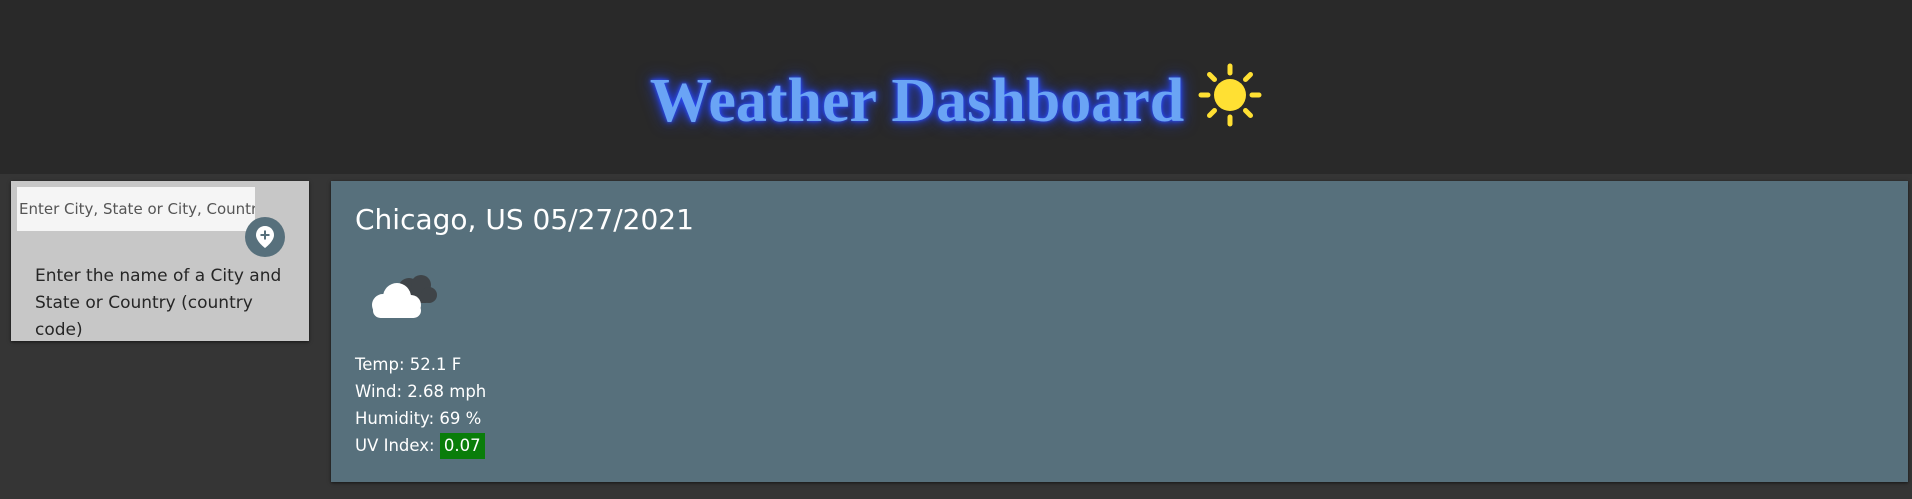  What do you see at coordinates (418, 418) in the screenshot?
I see `humidity-value: Humidity: 69 %` at bounding box center [418, 418].